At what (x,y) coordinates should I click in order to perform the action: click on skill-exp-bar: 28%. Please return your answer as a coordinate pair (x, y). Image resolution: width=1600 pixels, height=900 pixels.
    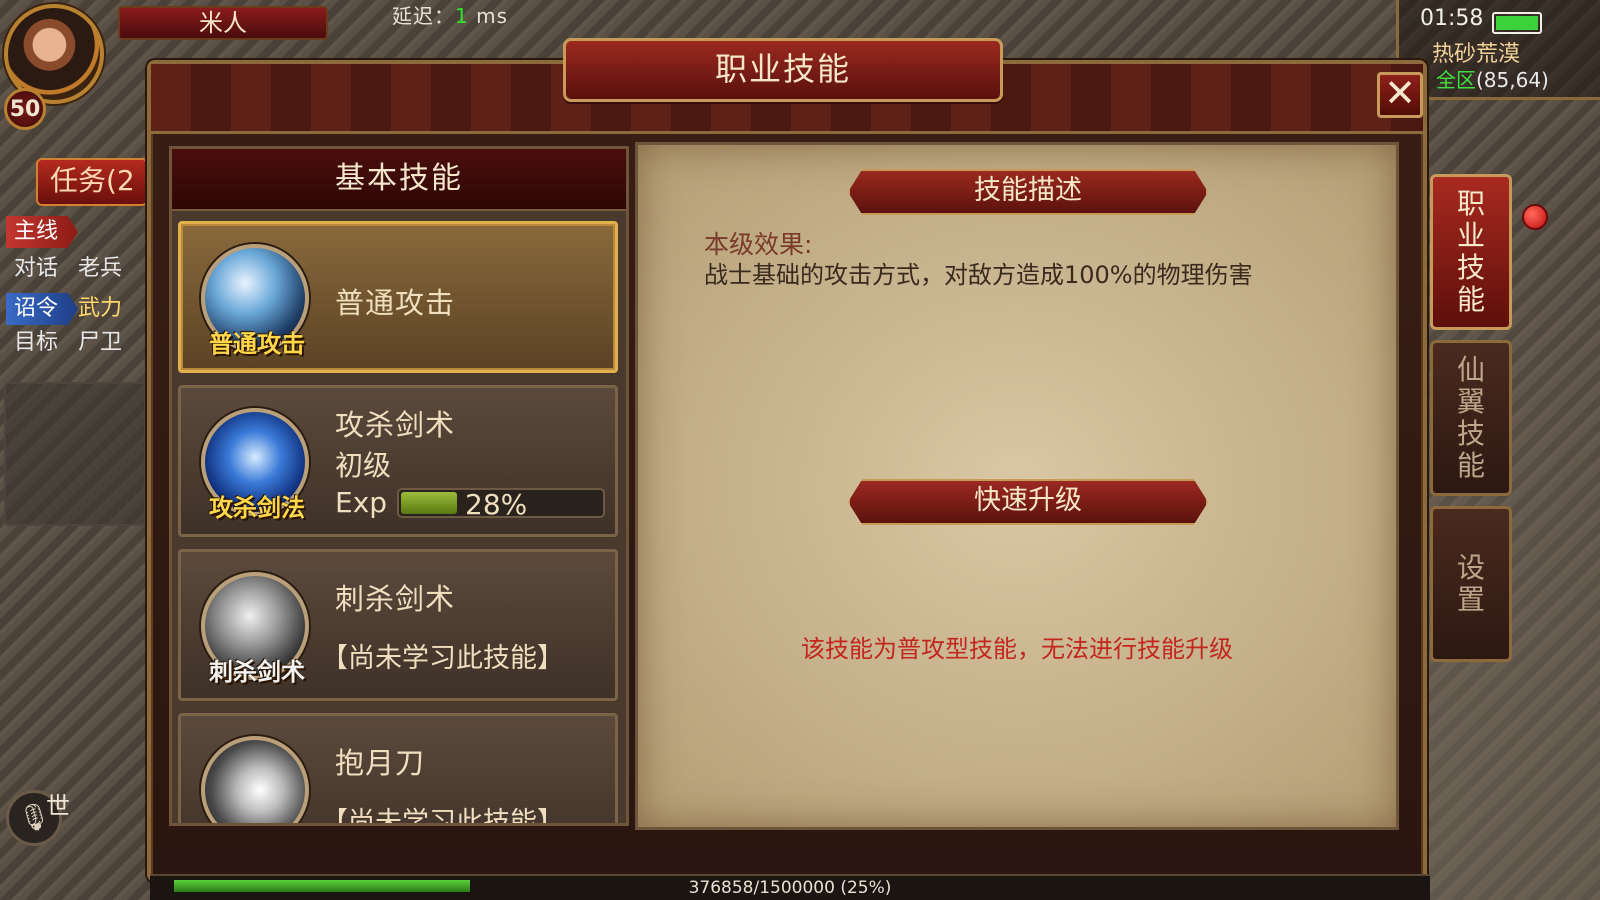
    Looking at the image, I should click on (501, 504).